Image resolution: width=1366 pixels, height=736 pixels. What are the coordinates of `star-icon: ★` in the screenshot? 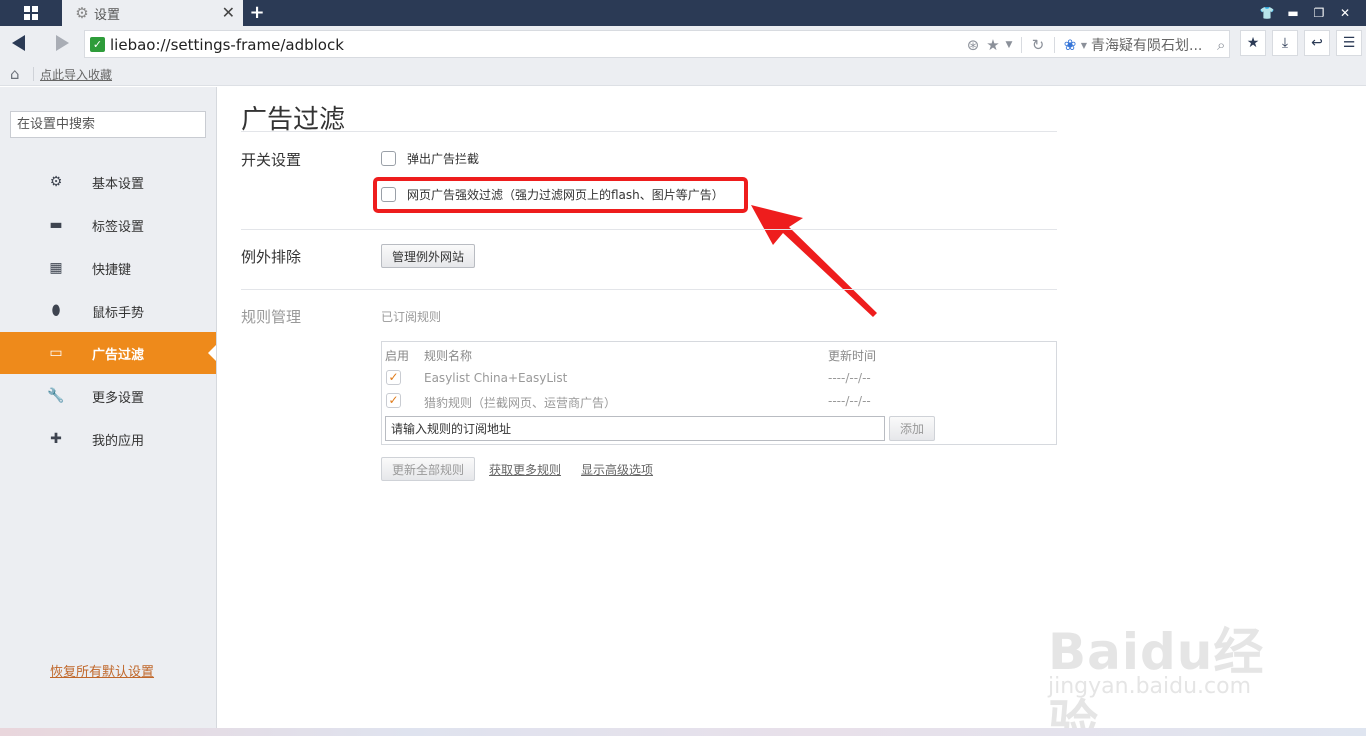 It's located at (993, 45).